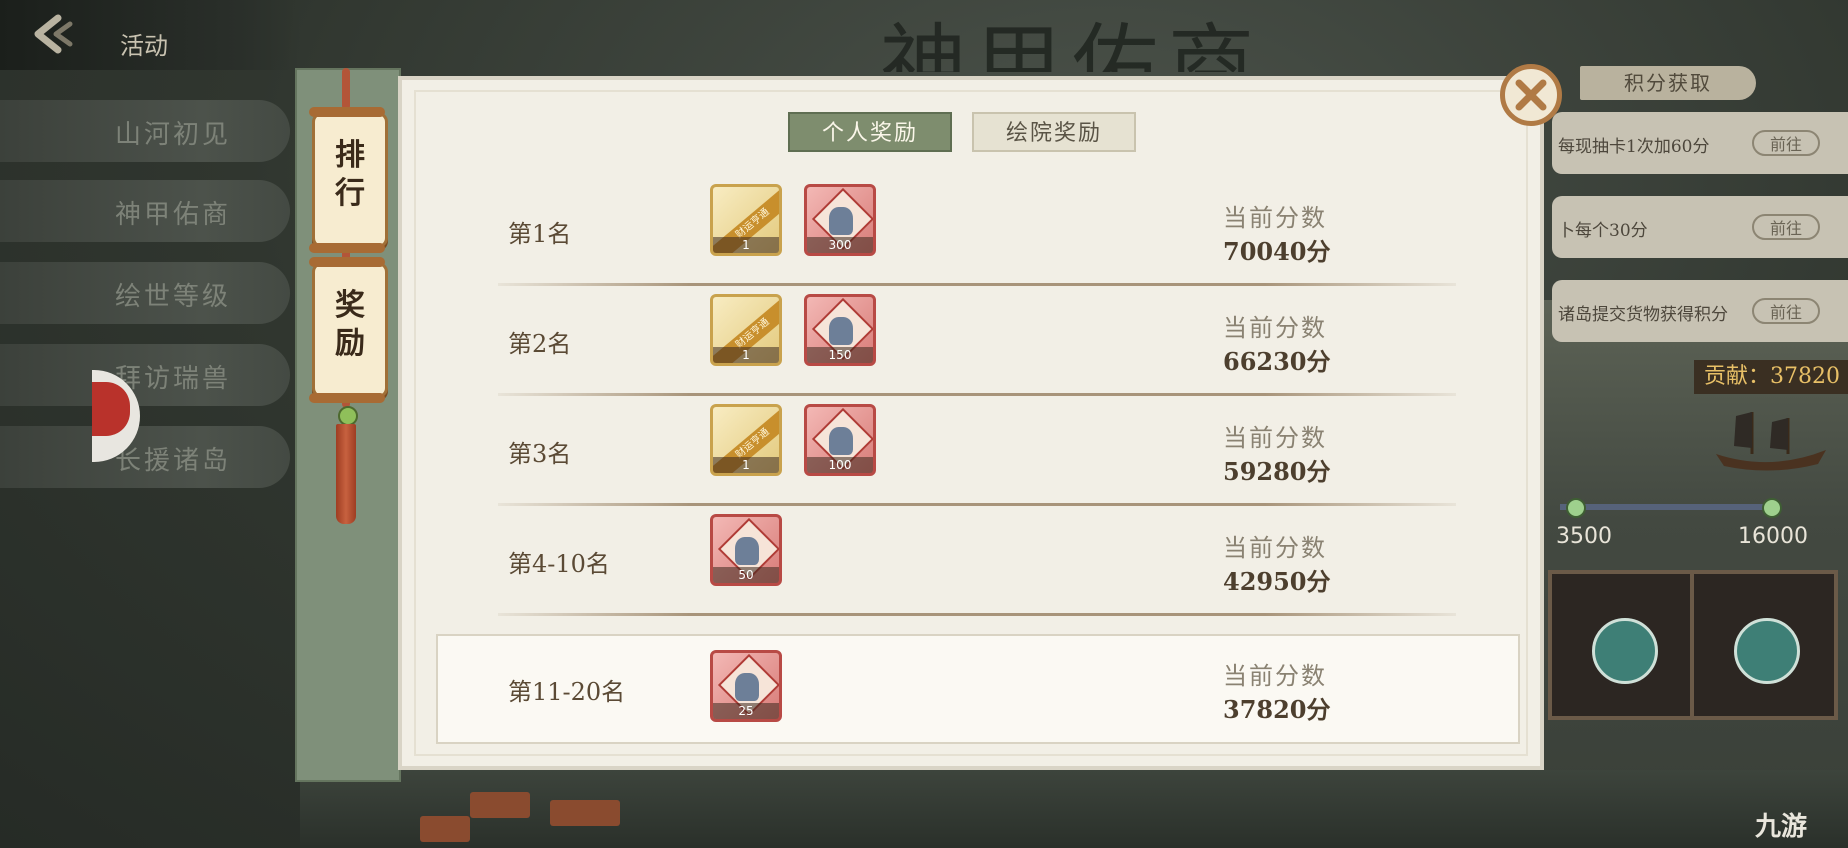 This screenshot has width=1848, height=848. I want to click on item-count: 300, so click(840, 245).